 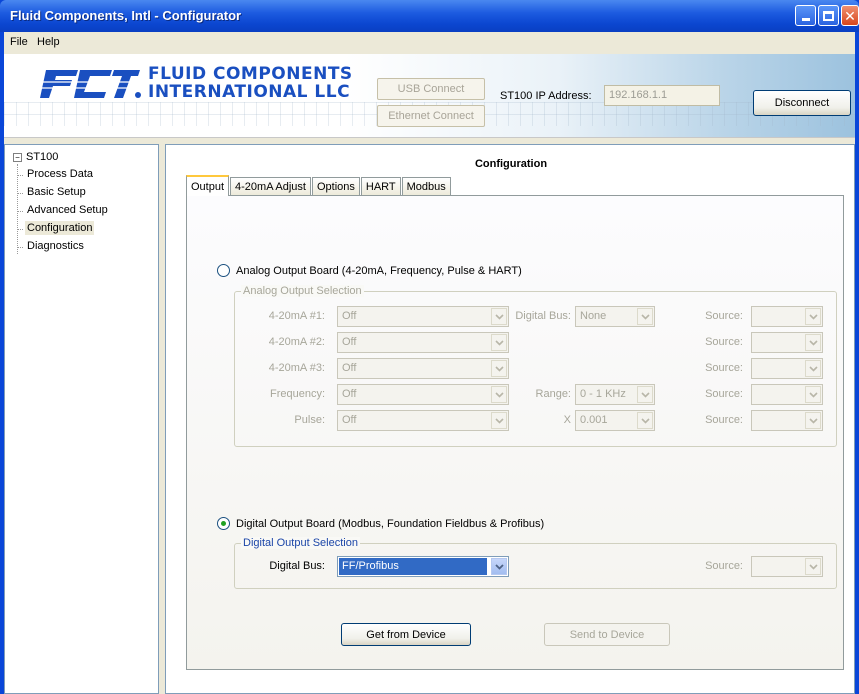 What do you see at coordinates (406, 634) in the screenshot?
I see `get-from-device-button: Get from Device` at bounding box center [406, 634].